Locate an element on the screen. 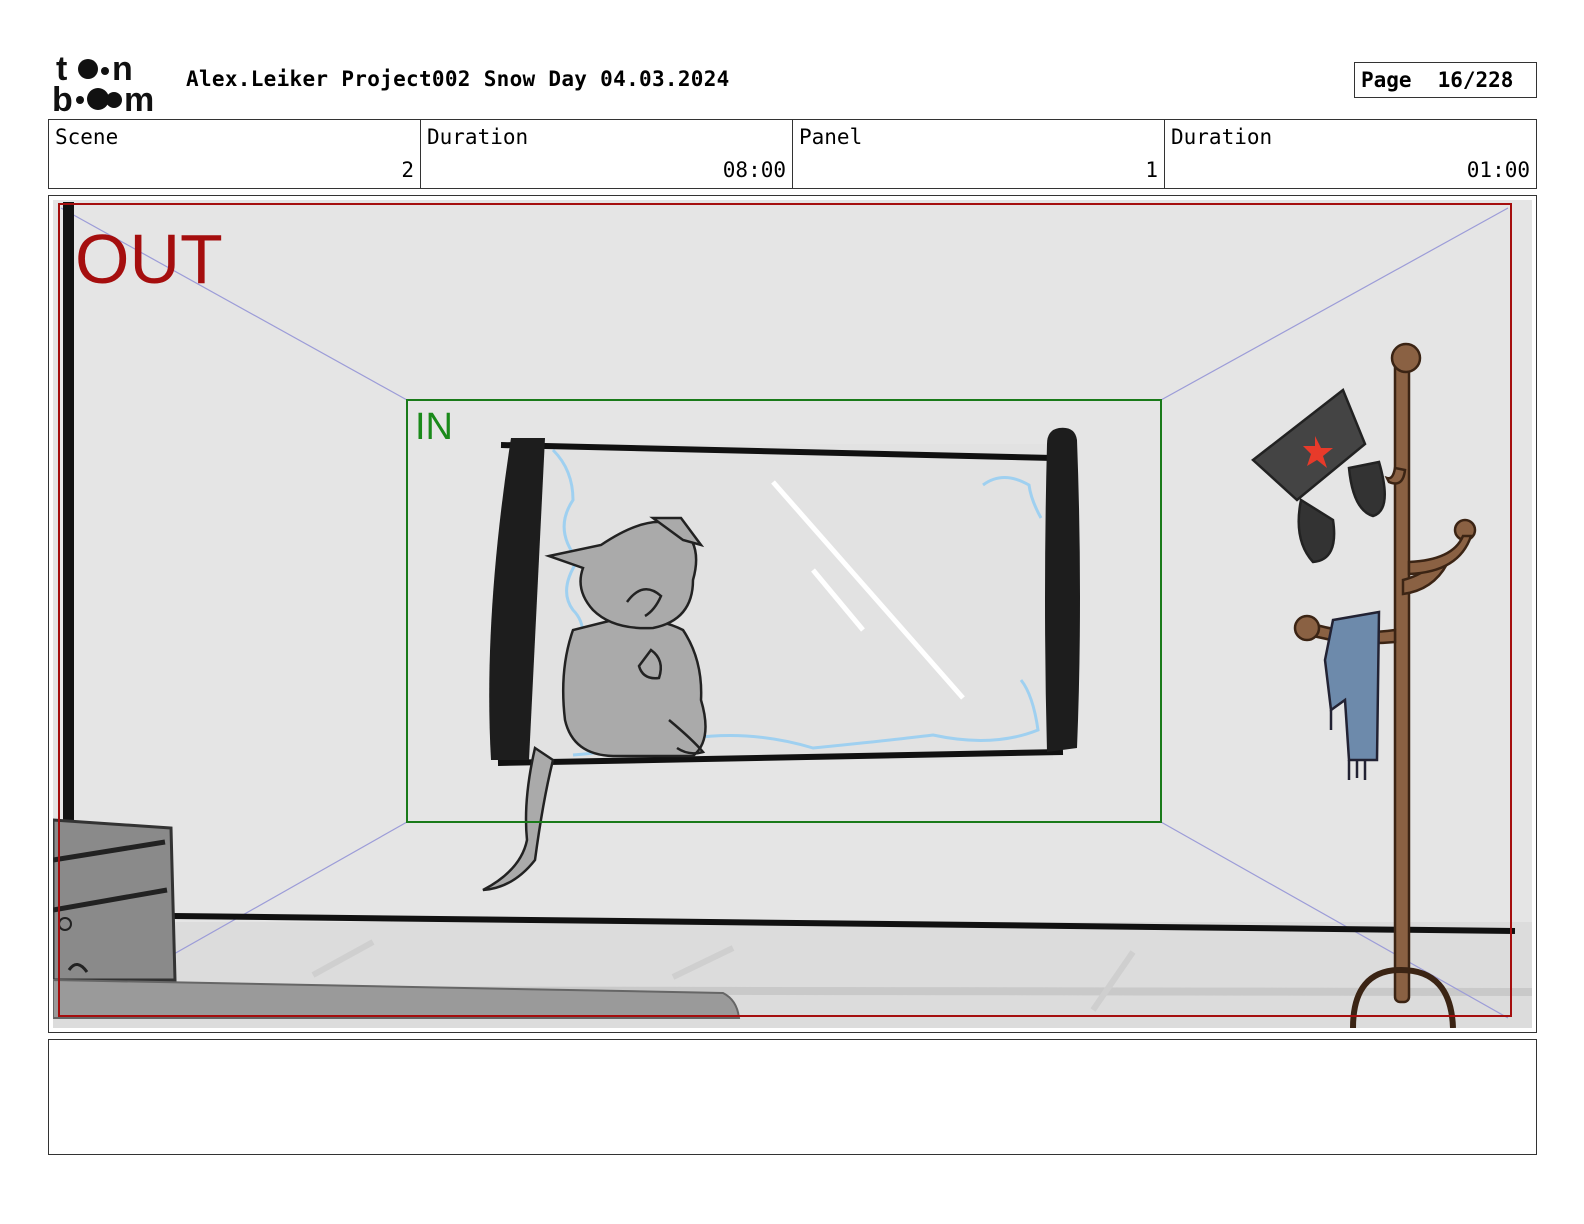 Image resolution: width=1584 pixels, height=1224 pixels. panel-label: Panel is located at coordinates (831, 137).